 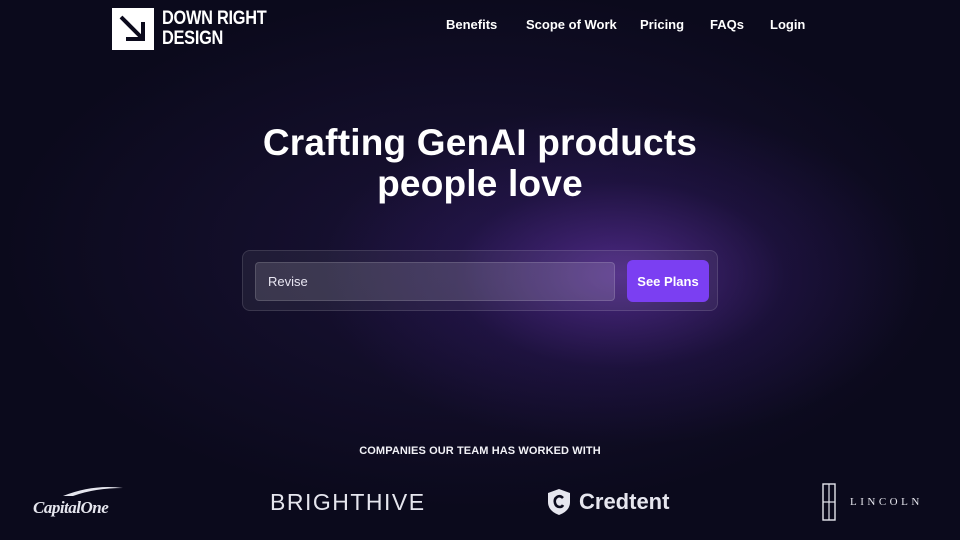 I want to click on nav-faqs: FAQs, so click(x=727, y=25).